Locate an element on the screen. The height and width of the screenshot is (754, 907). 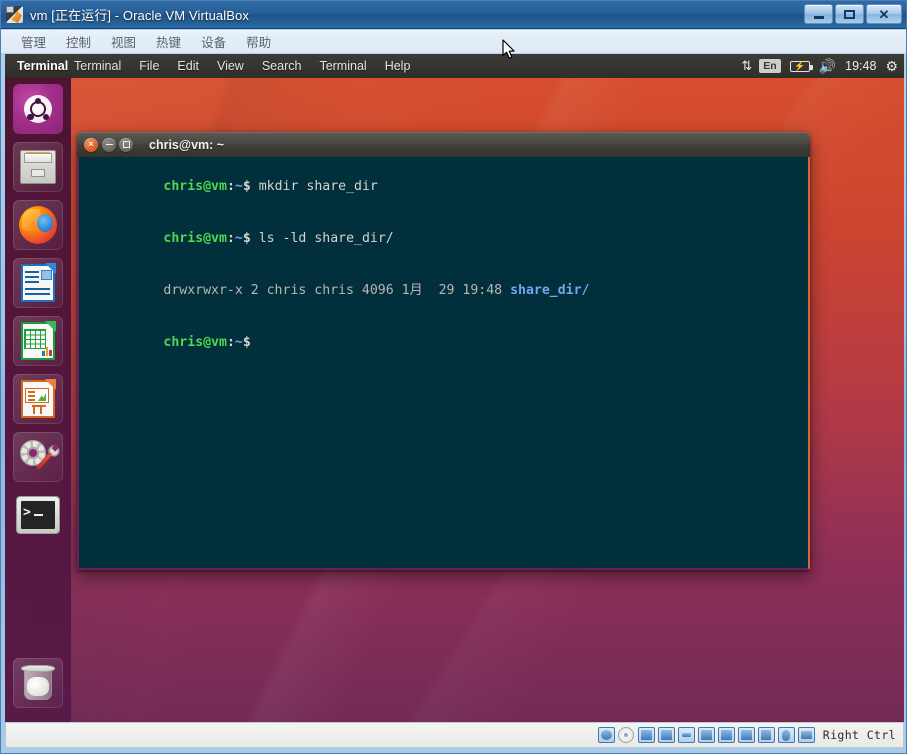
keyboard-icon is located at coordinates (806, 735).